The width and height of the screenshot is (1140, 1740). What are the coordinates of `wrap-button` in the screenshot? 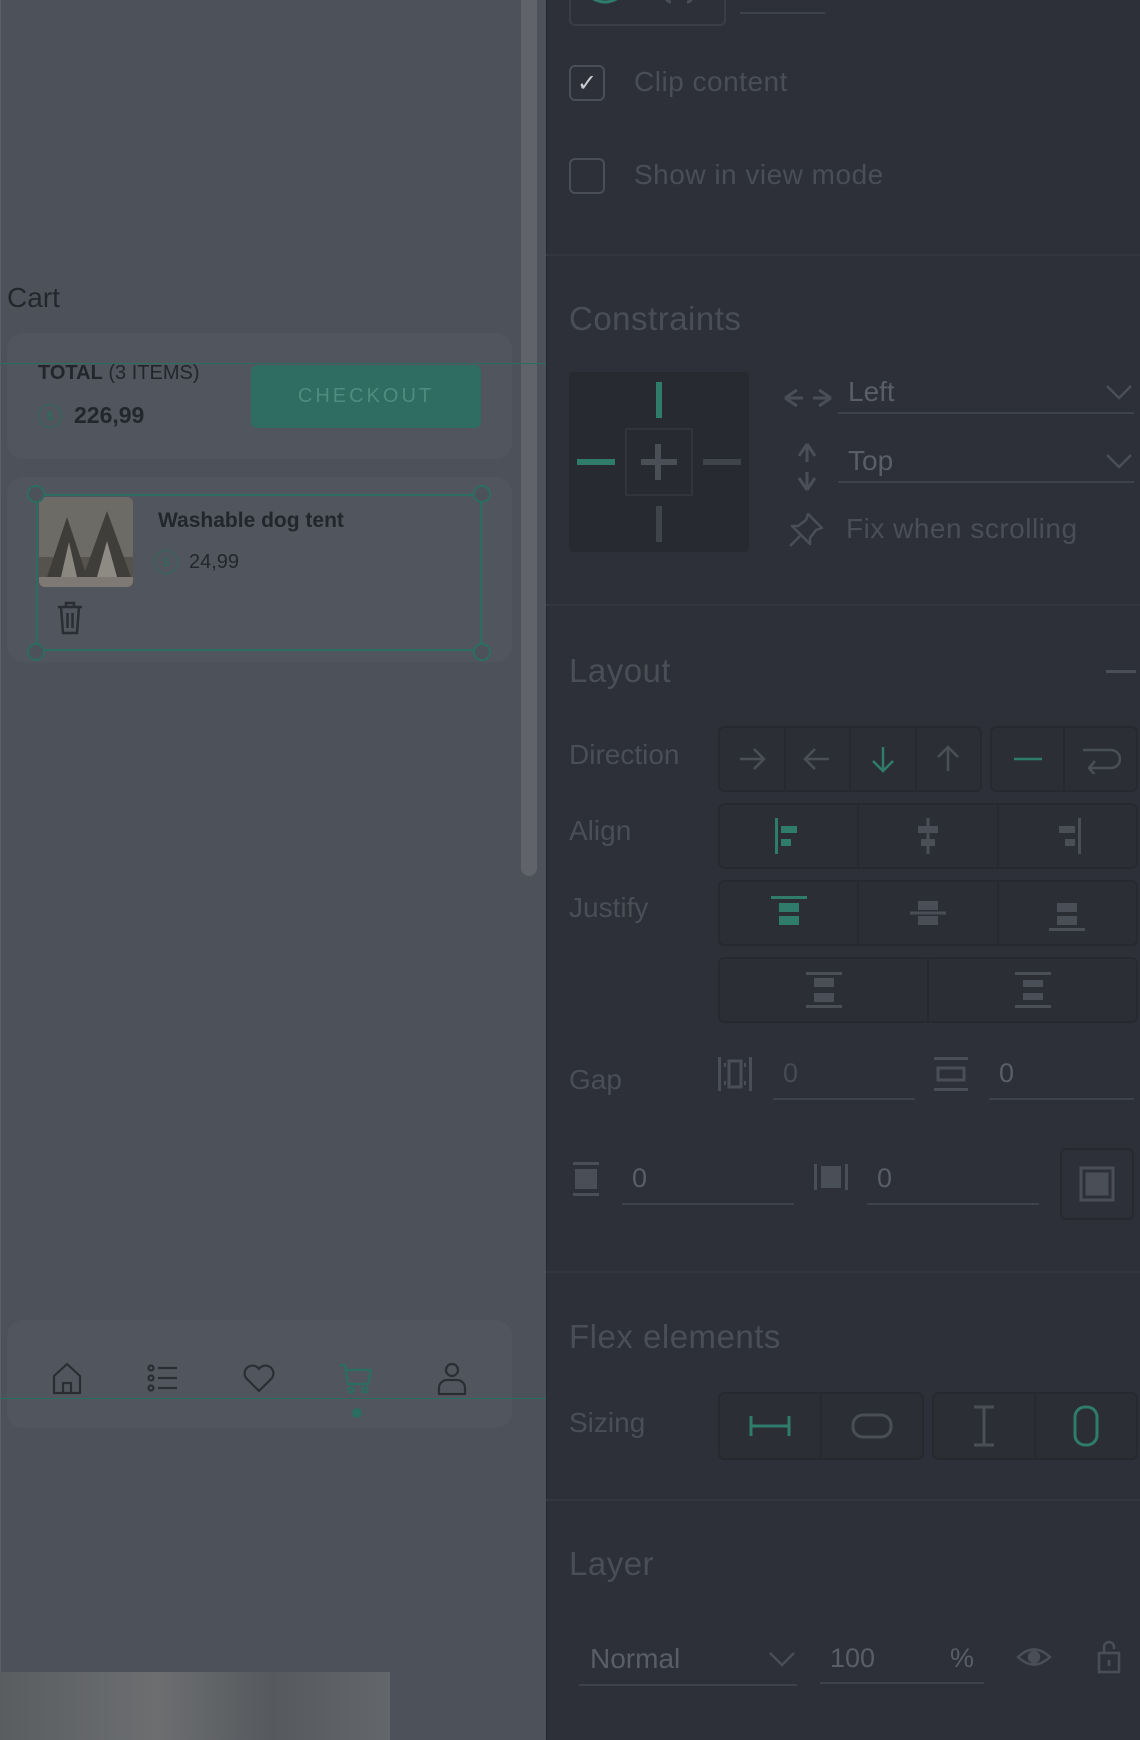 It's located at (1100, 759).